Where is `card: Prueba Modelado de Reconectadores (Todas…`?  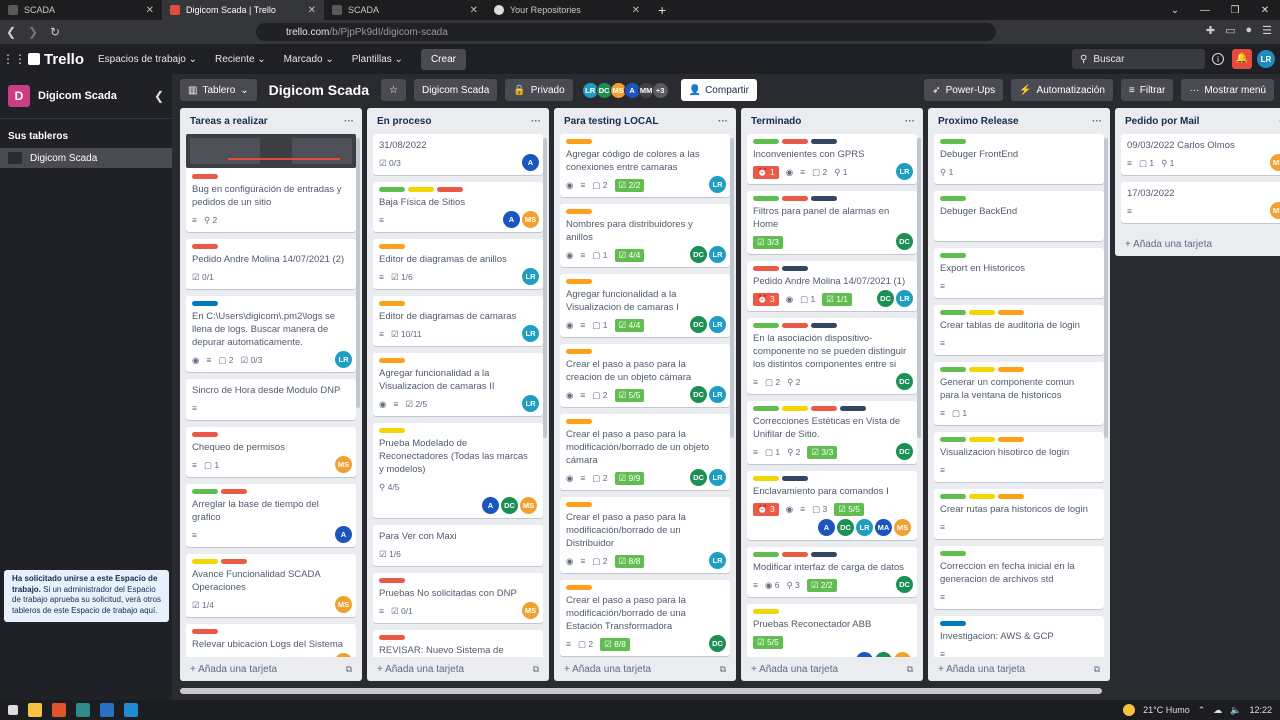 card: Prueba Modelado de Reconectadores (Todas… is located at coordinates (458, 470).